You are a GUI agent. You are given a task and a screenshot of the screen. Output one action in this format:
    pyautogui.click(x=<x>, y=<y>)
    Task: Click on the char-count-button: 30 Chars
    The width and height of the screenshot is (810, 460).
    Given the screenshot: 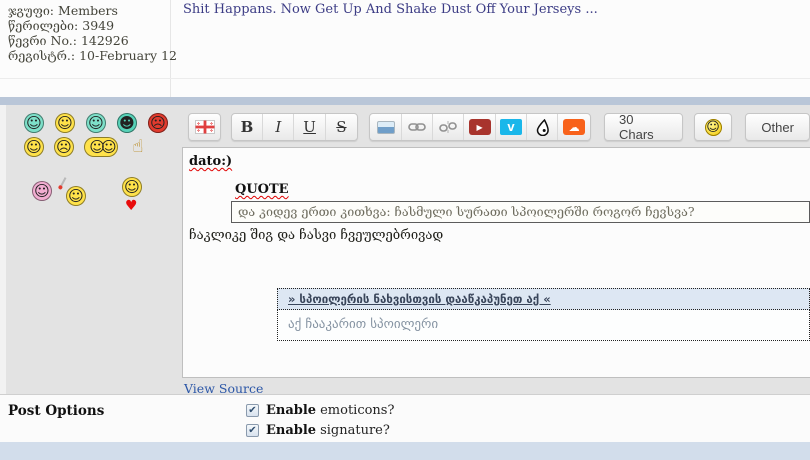 What is the action you would take?
    pyautogui.click(x=643, y=127)
    